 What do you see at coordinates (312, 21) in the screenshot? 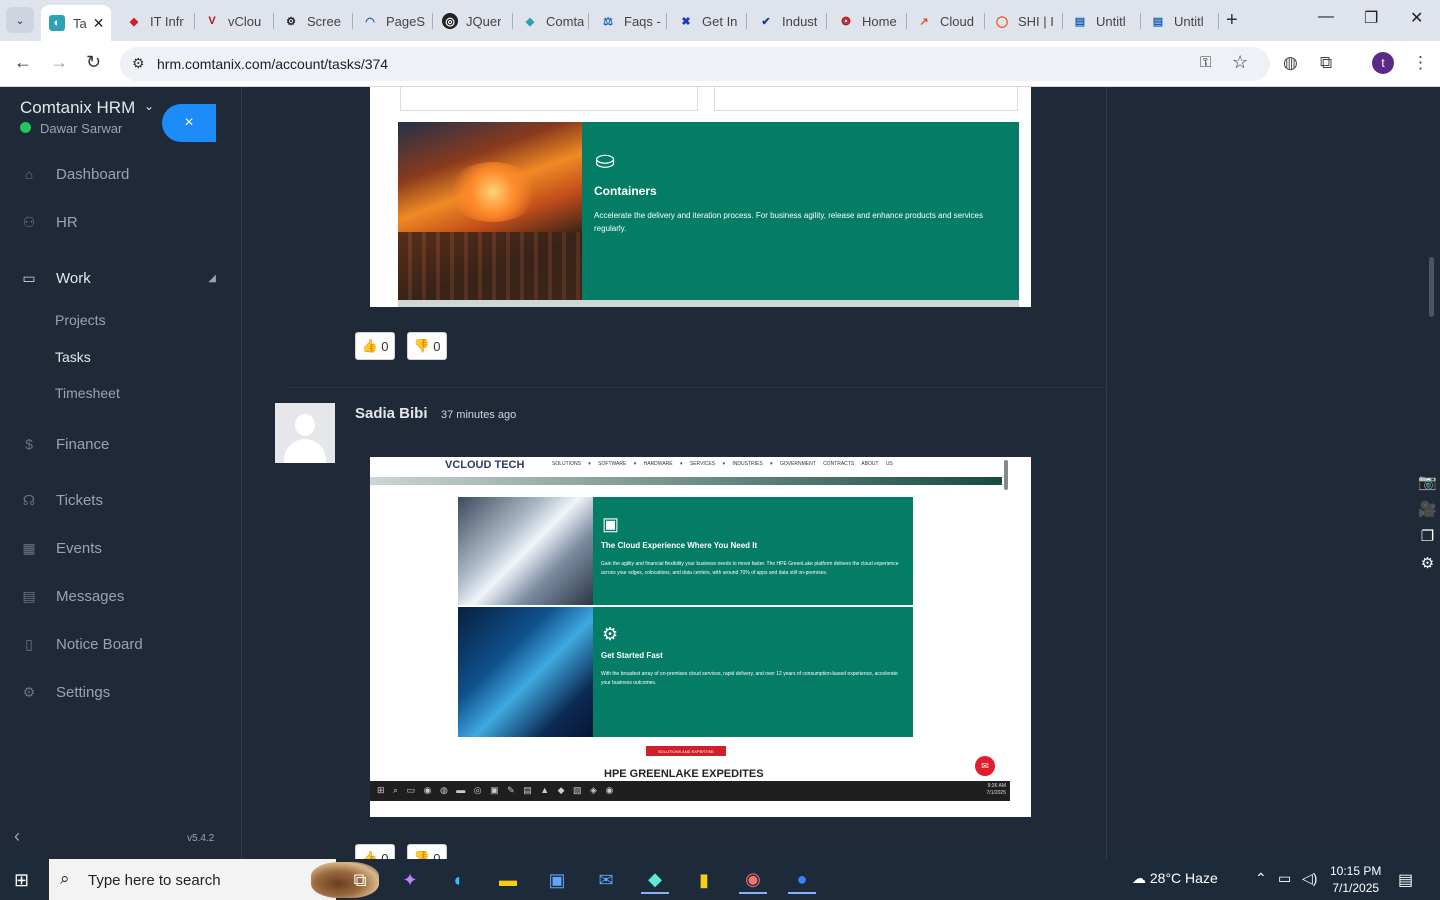
I see `tab-screen: ⚙ Scree` at bounding box center [312, 21].